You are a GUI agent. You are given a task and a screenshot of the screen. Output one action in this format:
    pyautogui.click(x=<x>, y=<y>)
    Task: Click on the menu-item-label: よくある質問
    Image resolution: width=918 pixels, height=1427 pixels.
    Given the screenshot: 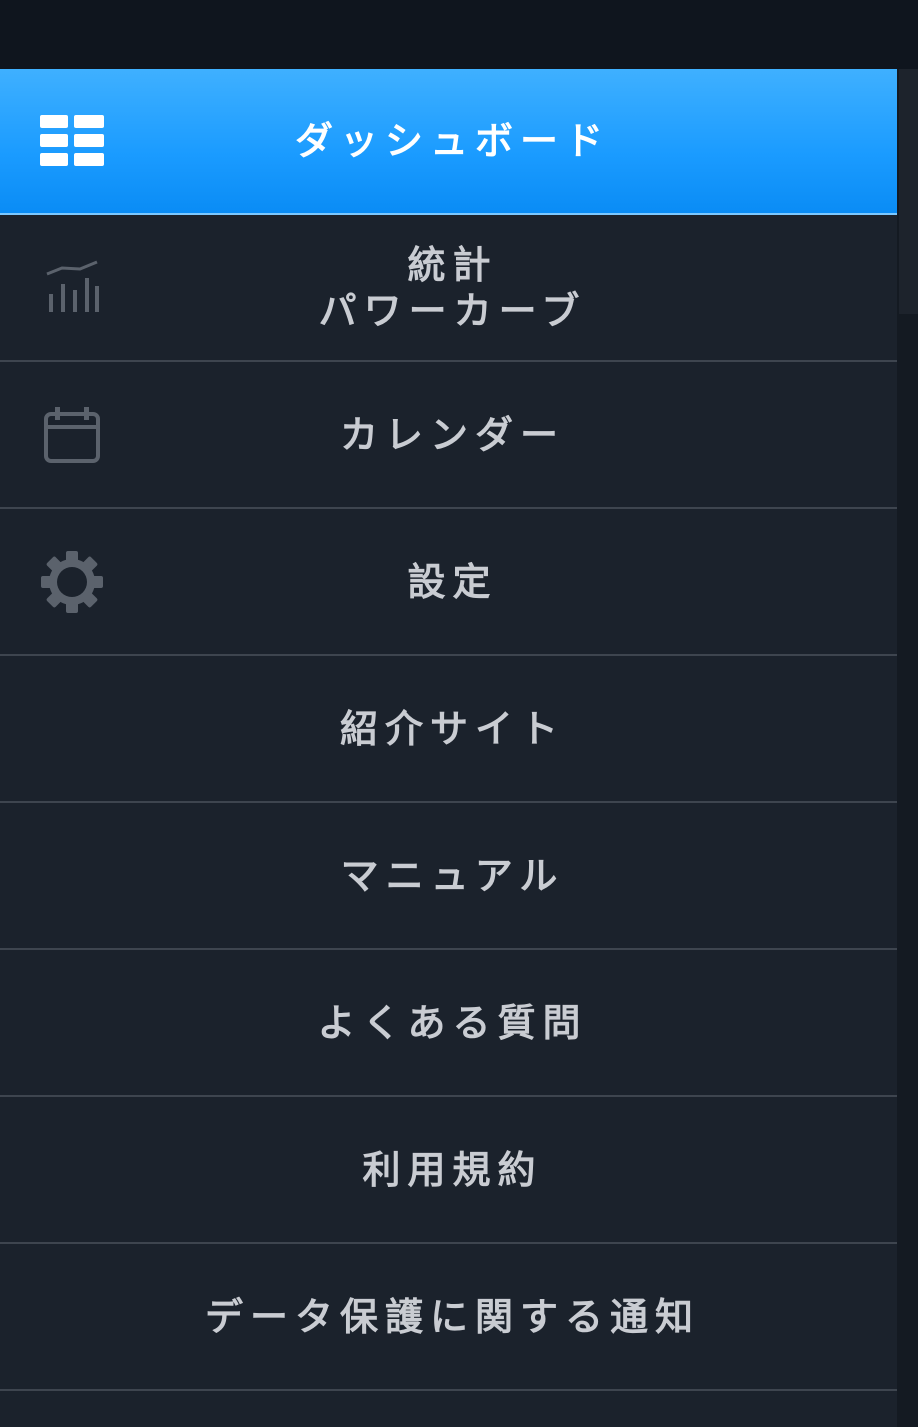 What is the action you would take?
    pyautogui.click(x=452, y=1022)
    